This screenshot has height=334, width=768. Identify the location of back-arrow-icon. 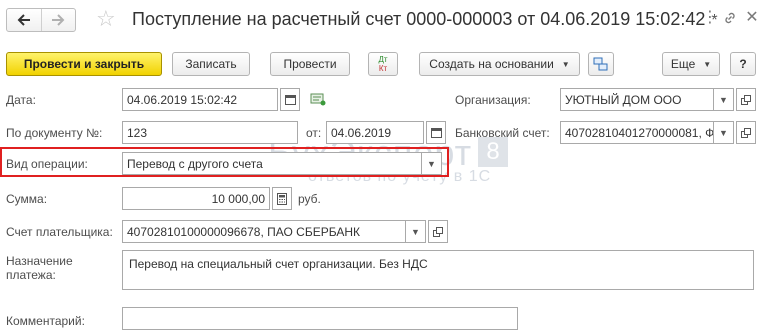
(23, 20).